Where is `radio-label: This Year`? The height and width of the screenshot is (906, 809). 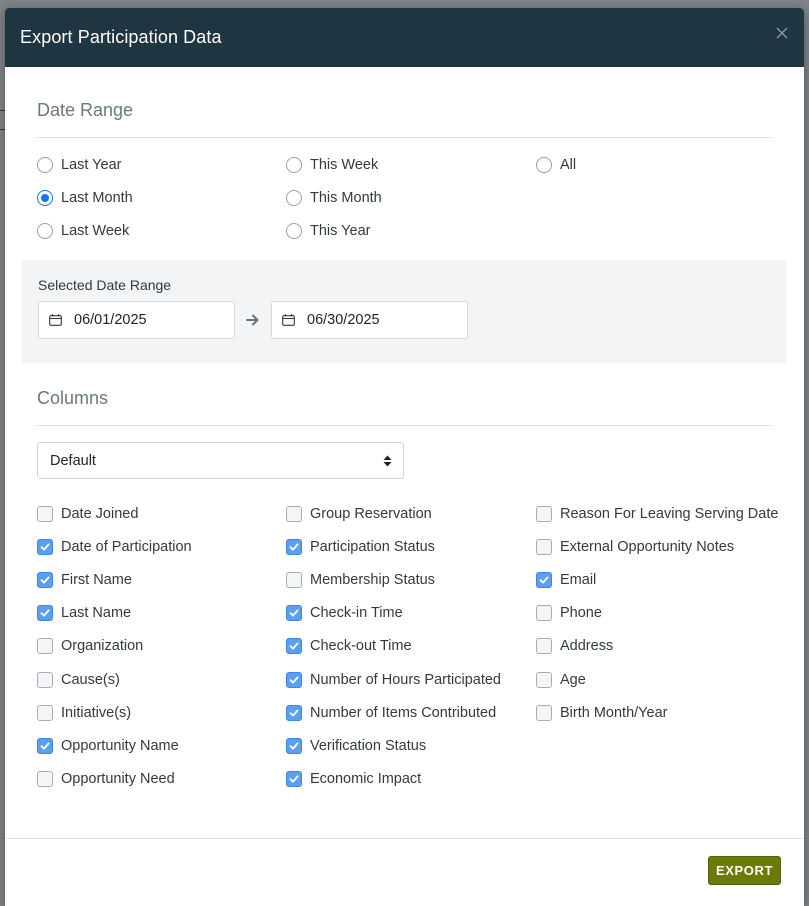
radio-label: This Year is located at coordinates (340, 231).